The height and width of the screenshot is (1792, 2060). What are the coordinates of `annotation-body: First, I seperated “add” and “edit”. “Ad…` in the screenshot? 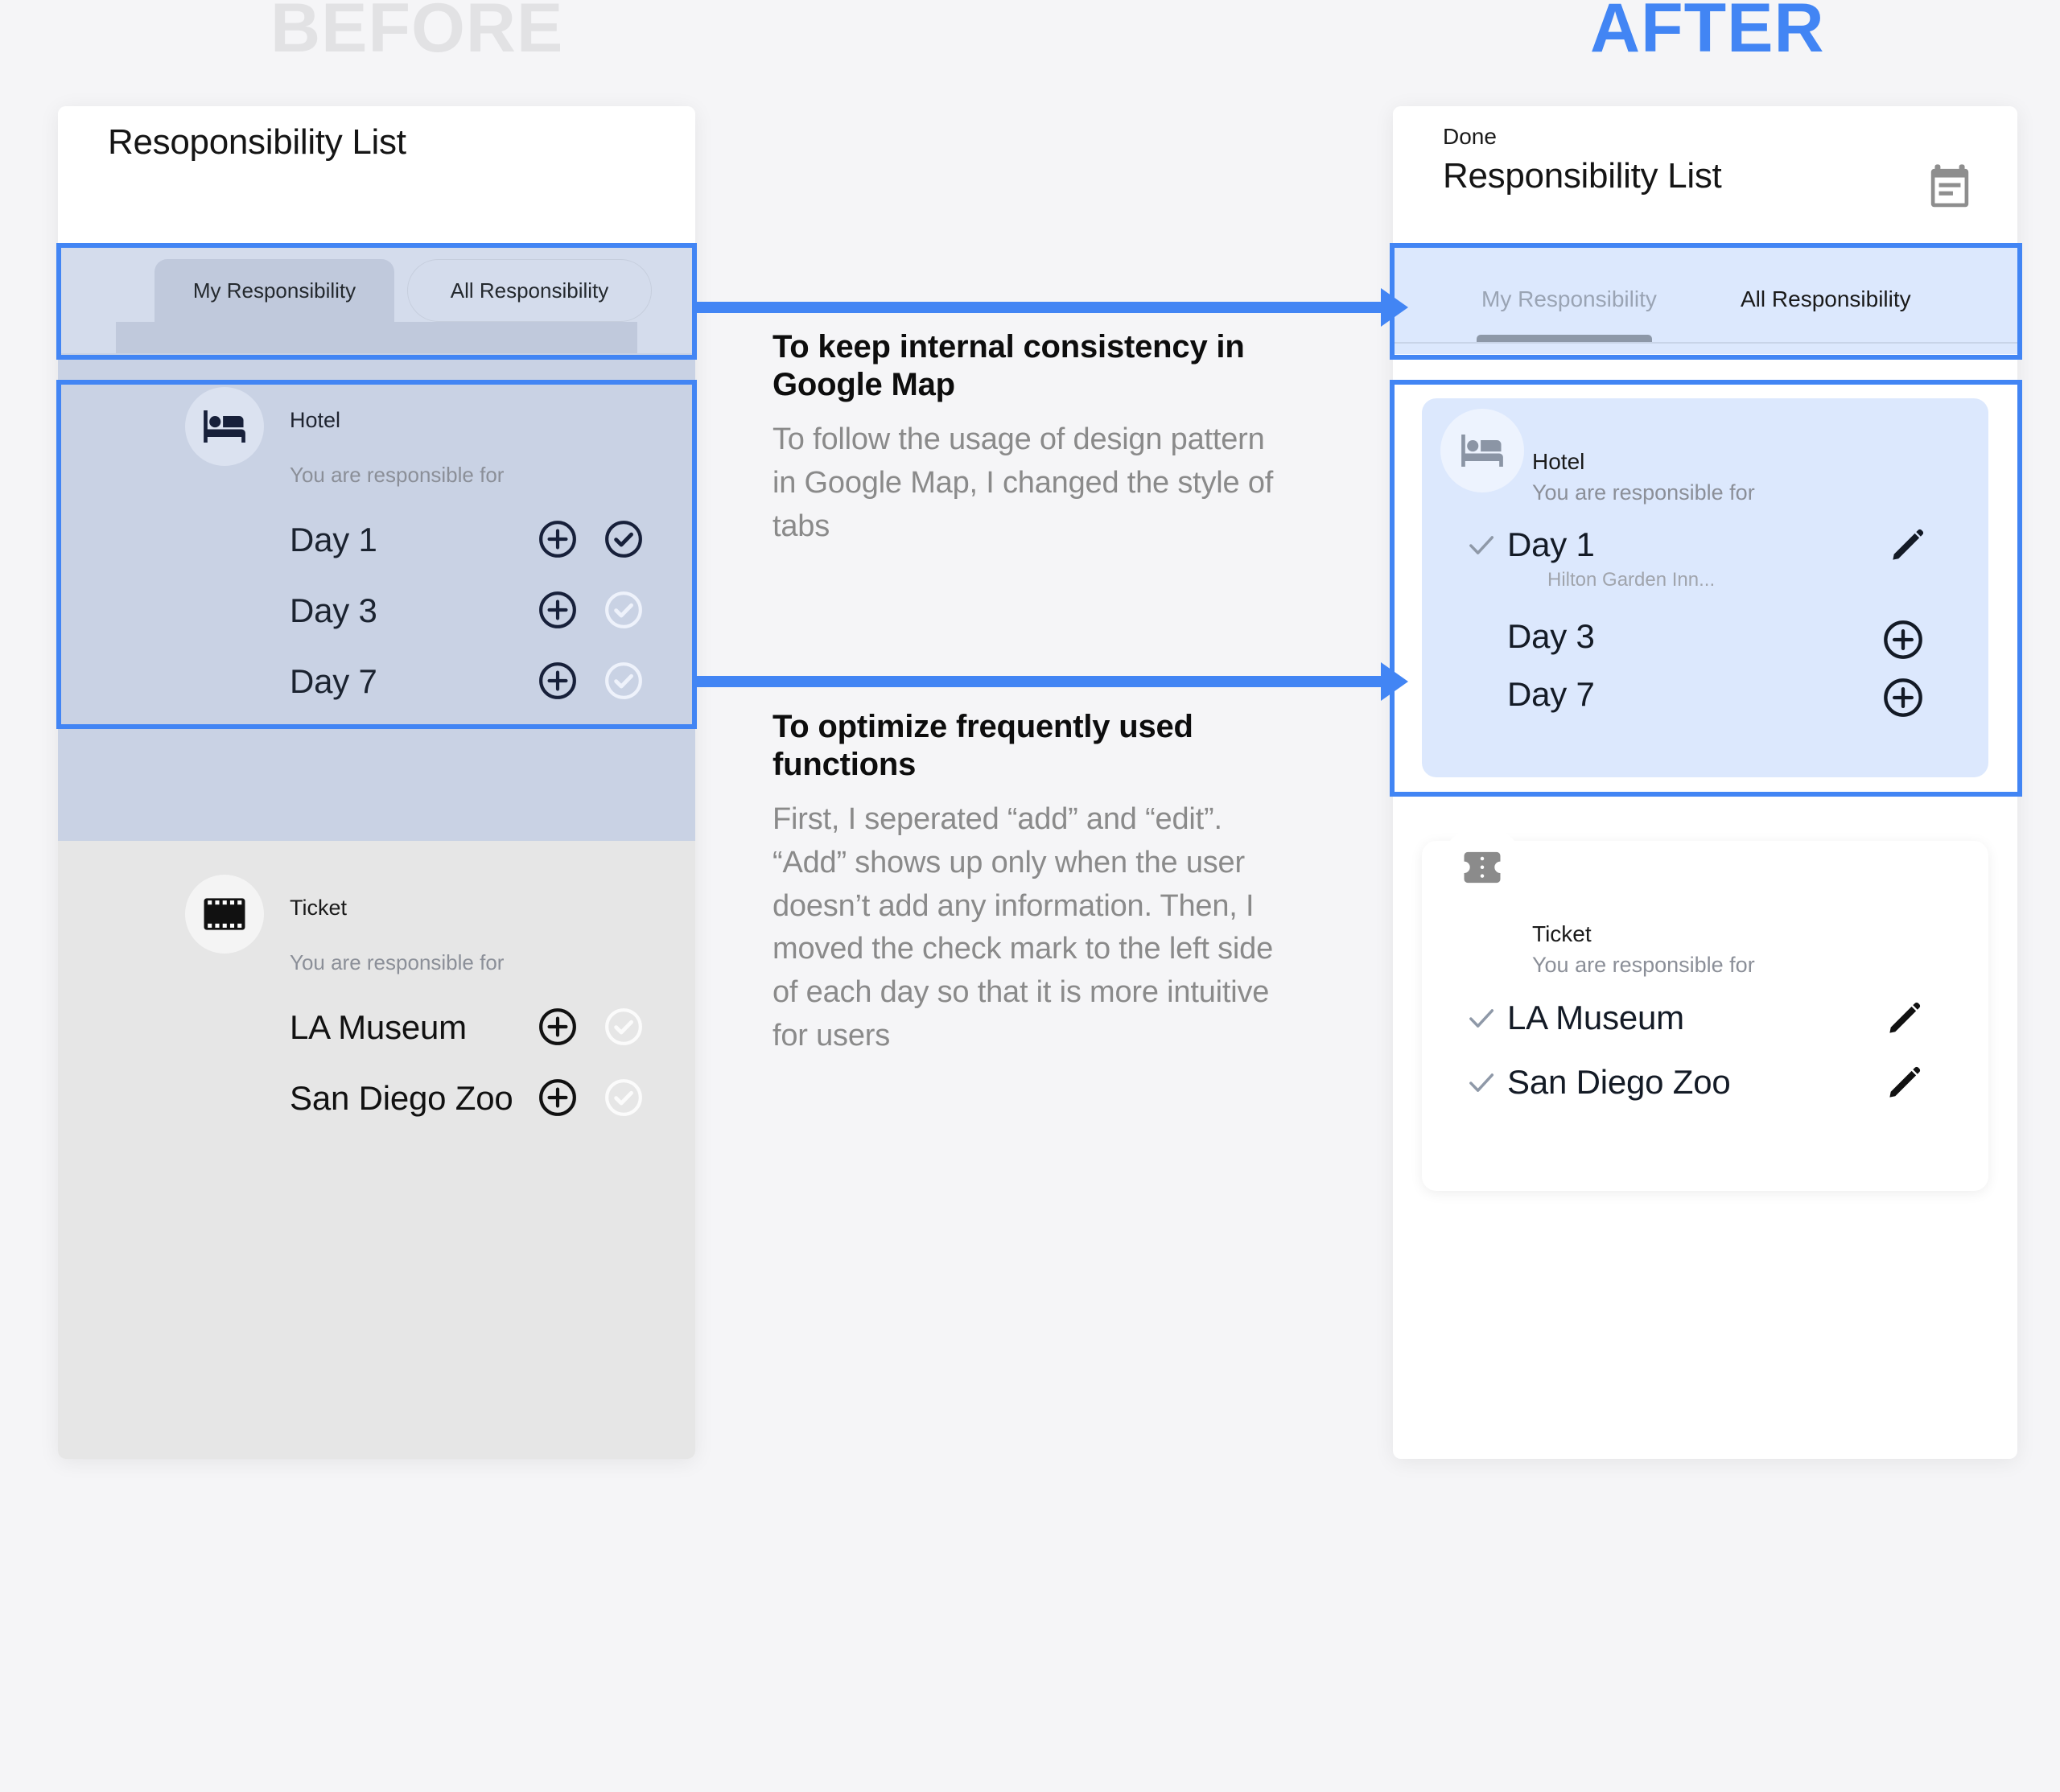 It's located at (1023, 927).